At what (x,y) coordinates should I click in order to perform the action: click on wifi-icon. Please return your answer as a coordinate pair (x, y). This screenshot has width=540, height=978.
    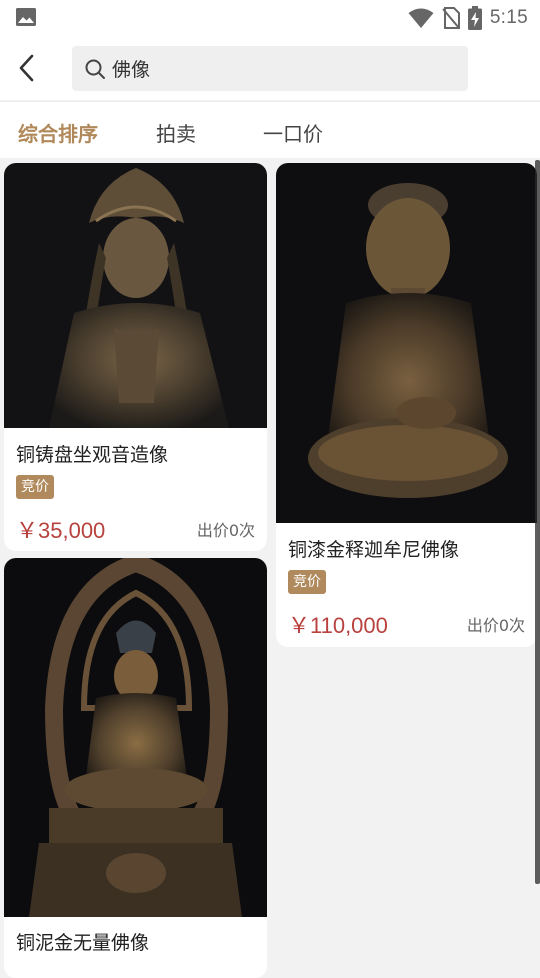
    Looking at the image, I should click on (421, 18).